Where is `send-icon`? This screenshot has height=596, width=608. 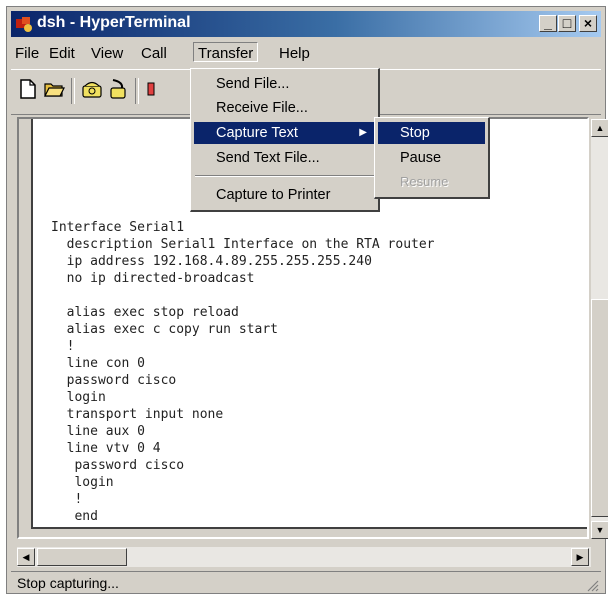
send-icon is located at coordinates (156, 89).